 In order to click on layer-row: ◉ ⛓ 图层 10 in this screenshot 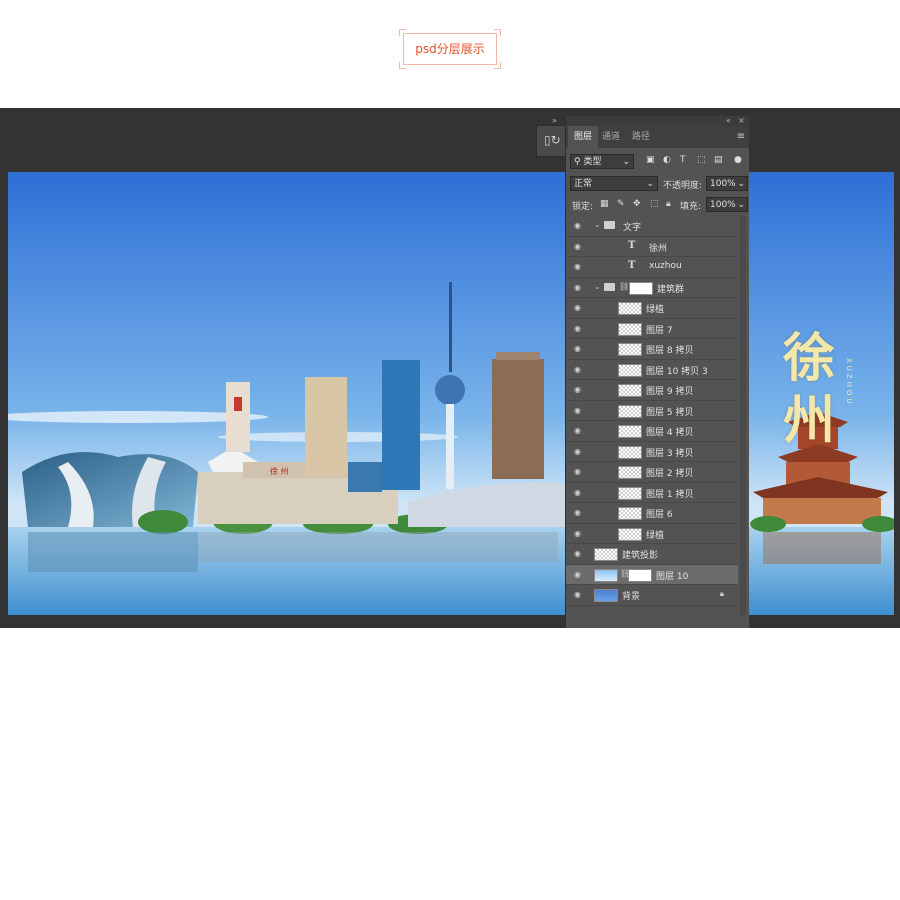, I will do `click(652, 574)`.